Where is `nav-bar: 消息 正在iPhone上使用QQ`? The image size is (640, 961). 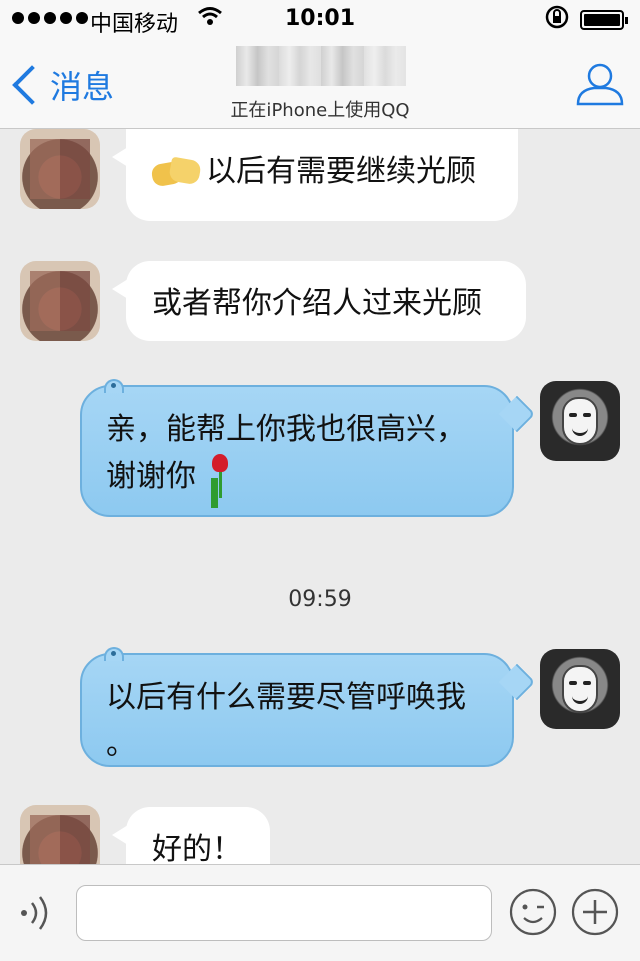
nav-bar: 消息 正在iPhone上使用QQ is located at coordinates (320, 84).